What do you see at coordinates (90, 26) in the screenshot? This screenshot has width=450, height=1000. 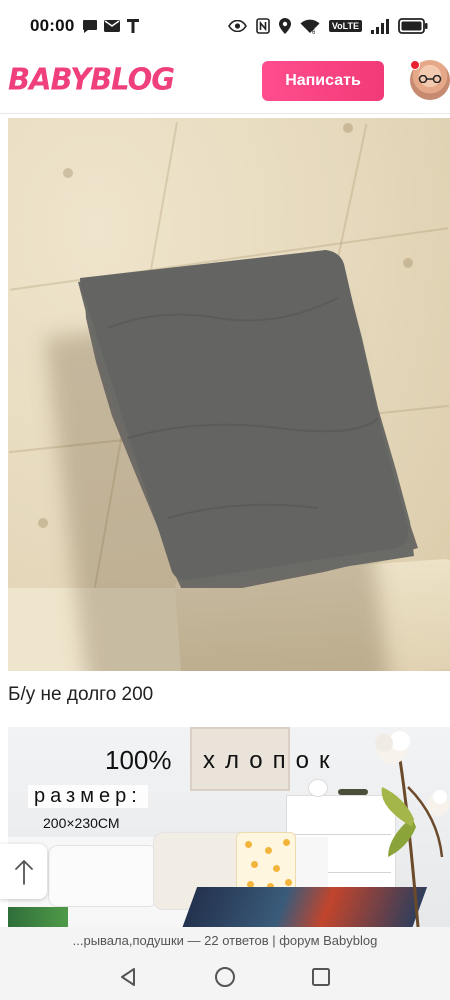 I see `chat-bubble-icon` at bounding box center [90, 26].